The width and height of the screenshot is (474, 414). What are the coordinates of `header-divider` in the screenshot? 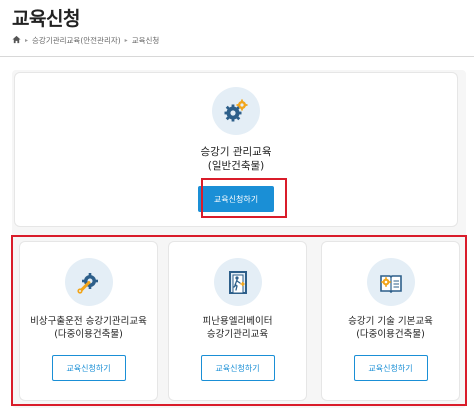 It's located at (237, 56).